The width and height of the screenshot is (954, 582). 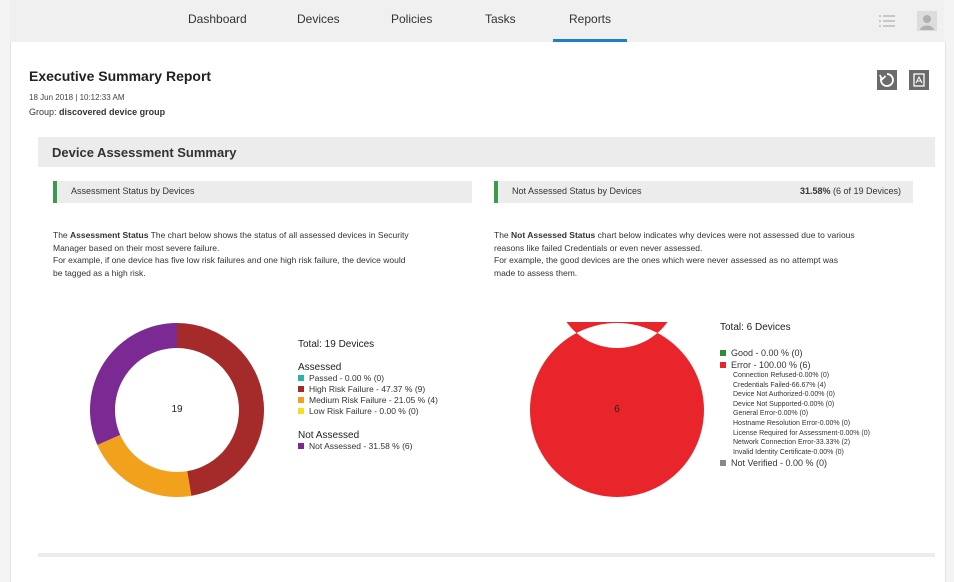 What do you see at coordinates (364, 411) in the screenshot?
I see `assessed-legend-item-label: Low Risk Failure - 0.00 % (0)` at bounding box center [364, 411].